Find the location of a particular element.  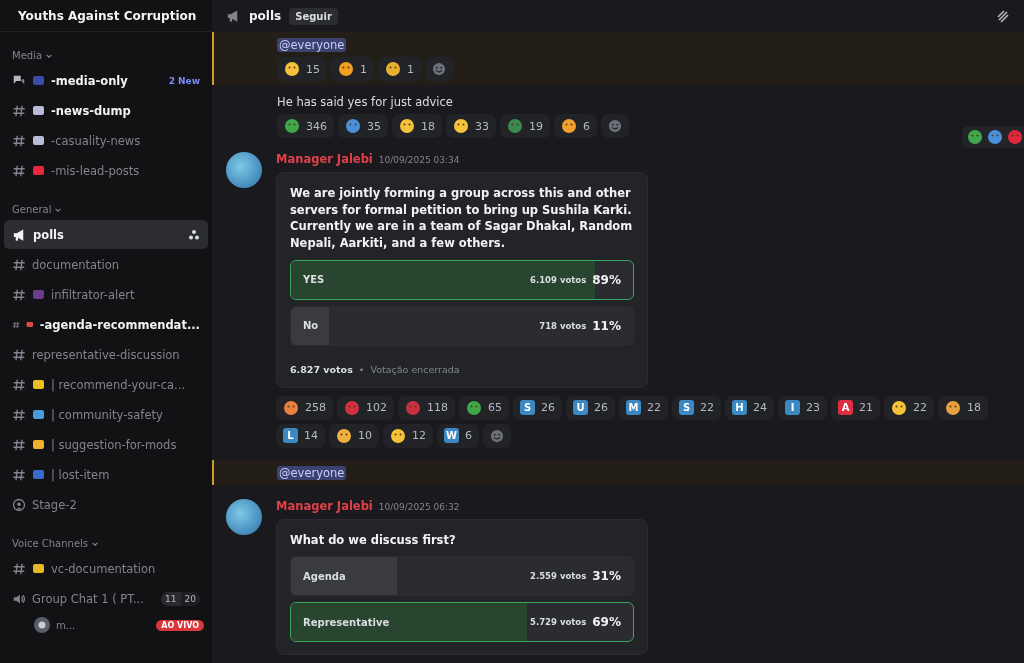

poll-answer: Representative 5.729 votos 69% is located at coordinates (462, 622).